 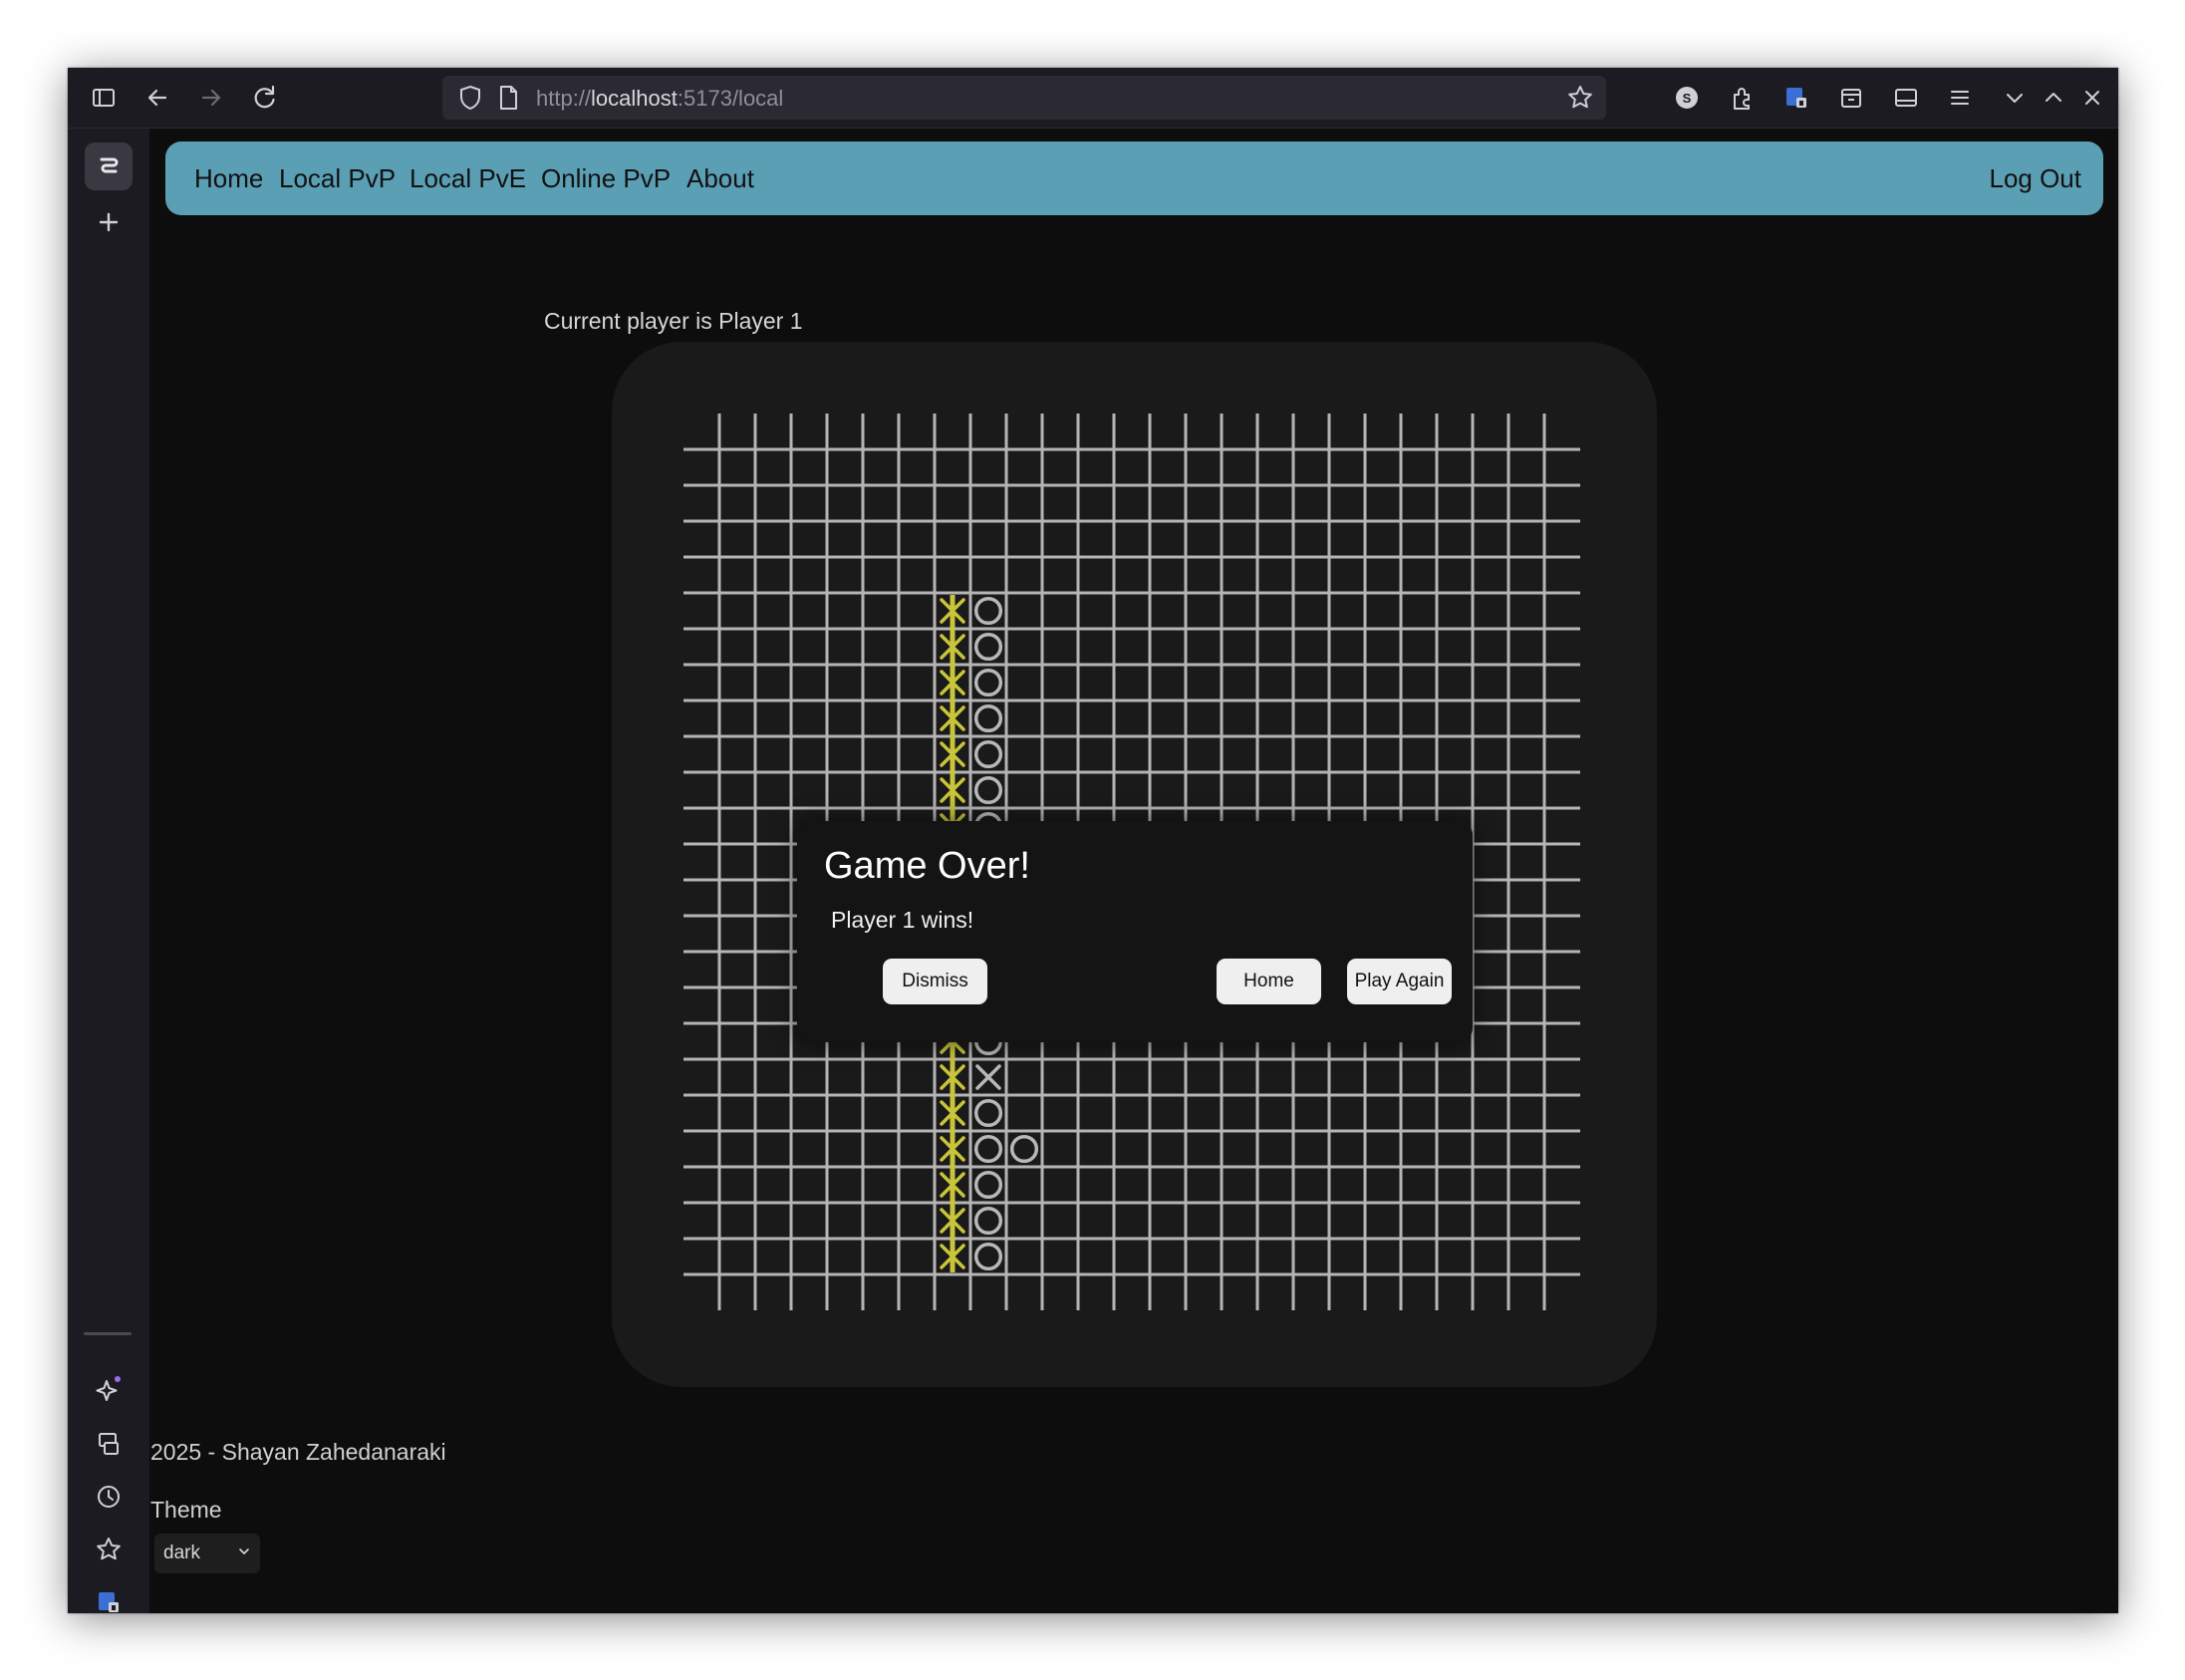 I want to click on footer-credit: 2025 - Shayan Zahedanaraki, so click(x=298, y=1452).